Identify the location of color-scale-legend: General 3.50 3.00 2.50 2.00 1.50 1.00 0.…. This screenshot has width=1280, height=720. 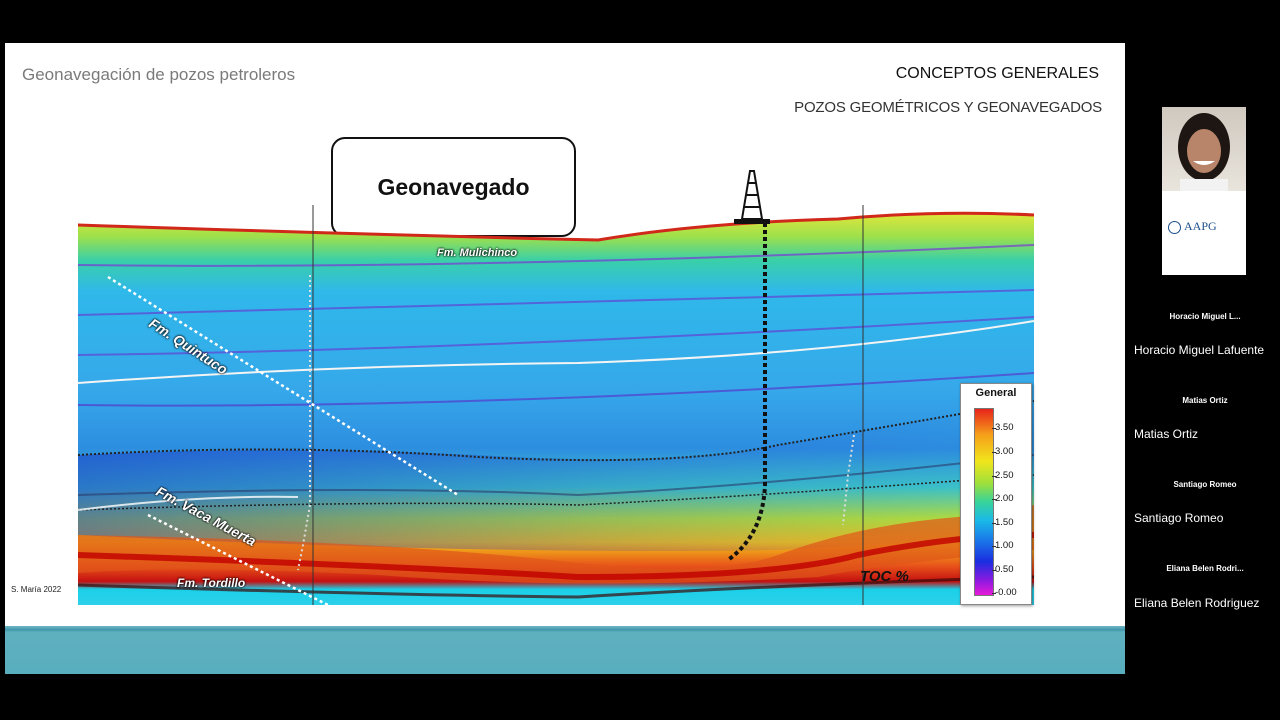
(996, 494).